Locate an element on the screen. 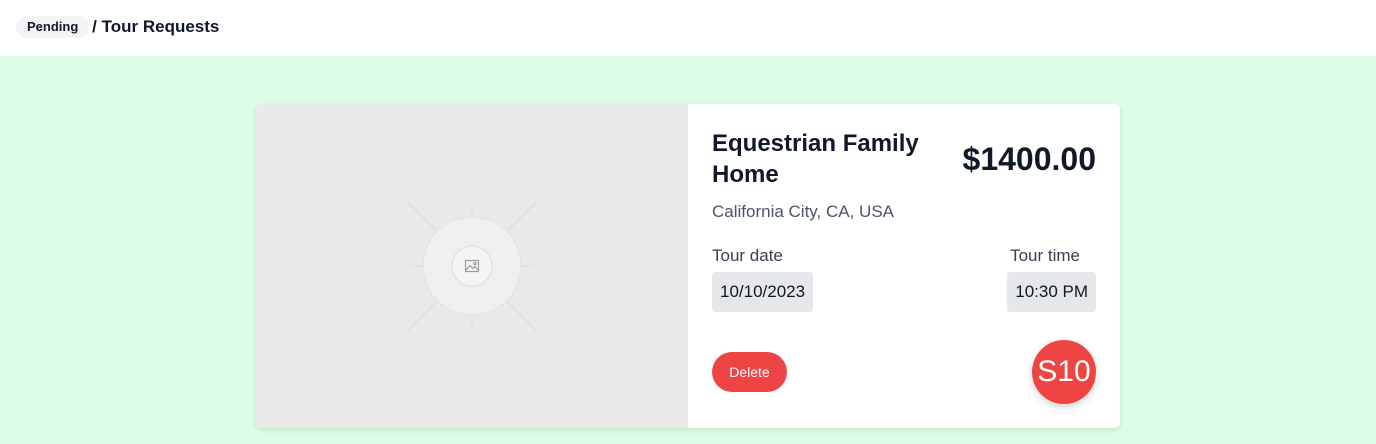  property-price: $1400.00 is located at coordinates (1029, 159).